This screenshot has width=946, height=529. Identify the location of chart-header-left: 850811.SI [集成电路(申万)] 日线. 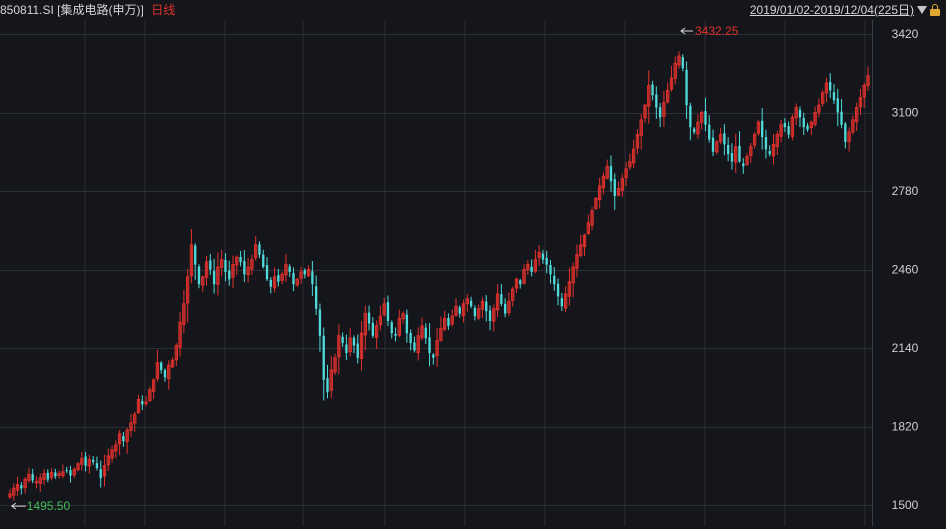
(87, 10).